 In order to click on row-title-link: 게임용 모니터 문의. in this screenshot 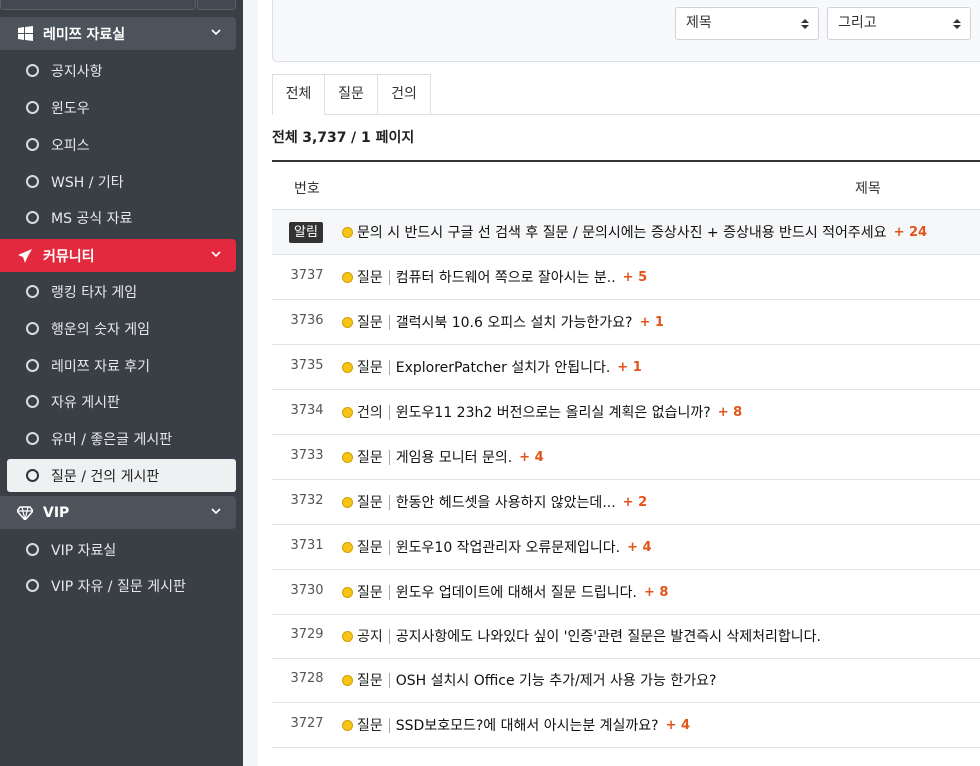, I will do `click(454, 457)`.